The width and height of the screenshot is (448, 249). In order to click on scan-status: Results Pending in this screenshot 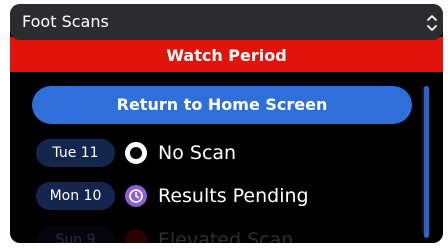, I will do `click(233, 196)`.